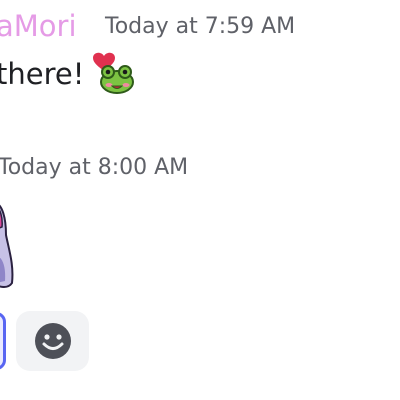 The width and height of the screenshot is (400, 400). I want to click on reaction-chip, so click(3, 341).